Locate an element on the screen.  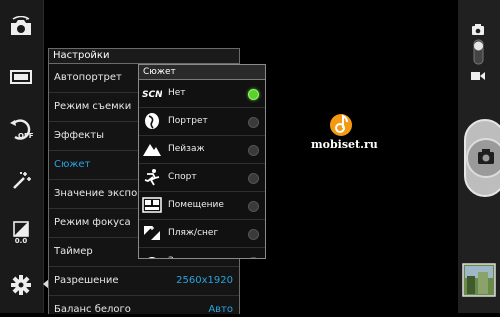
settings-row-label: Баланс белого is located at coordinates (92, 309).